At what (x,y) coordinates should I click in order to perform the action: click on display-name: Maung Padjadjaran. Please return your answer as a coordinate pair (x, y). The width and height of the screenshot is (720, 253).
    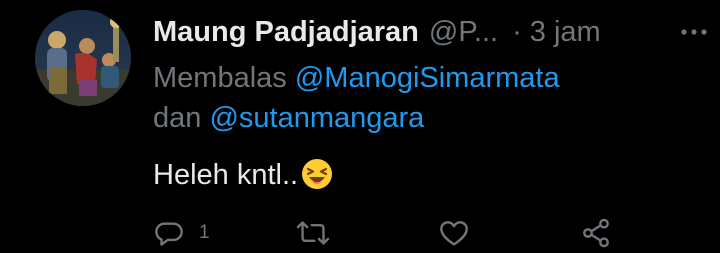
    Looking at the image, I should click on (286, 32).